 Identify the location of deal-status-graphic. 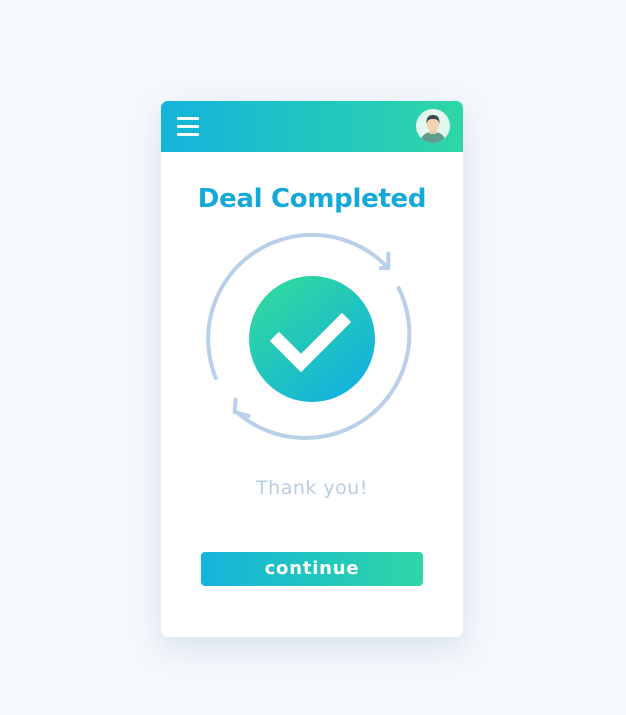
(309, 336).